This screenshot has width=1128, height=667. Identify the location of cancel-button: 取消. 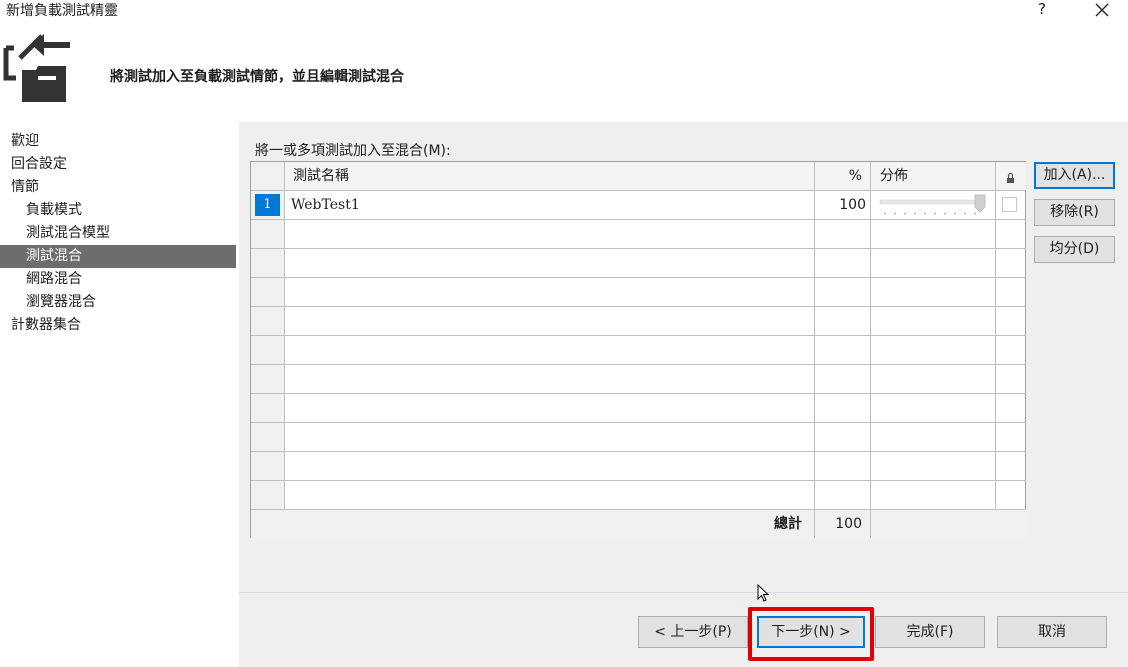
(1052, 632).